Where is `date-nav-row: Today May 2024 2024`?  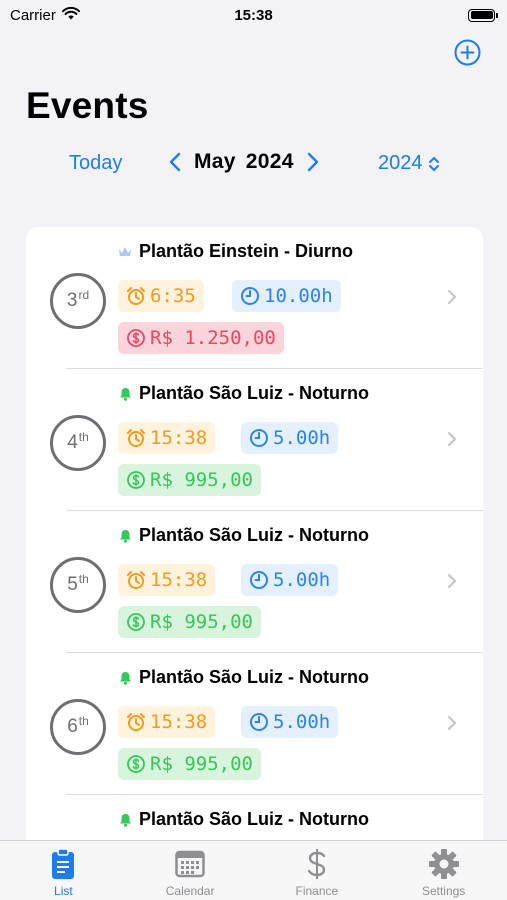 date-nav-row: Today May 2024 2024 is located at coordinates (253, 164).